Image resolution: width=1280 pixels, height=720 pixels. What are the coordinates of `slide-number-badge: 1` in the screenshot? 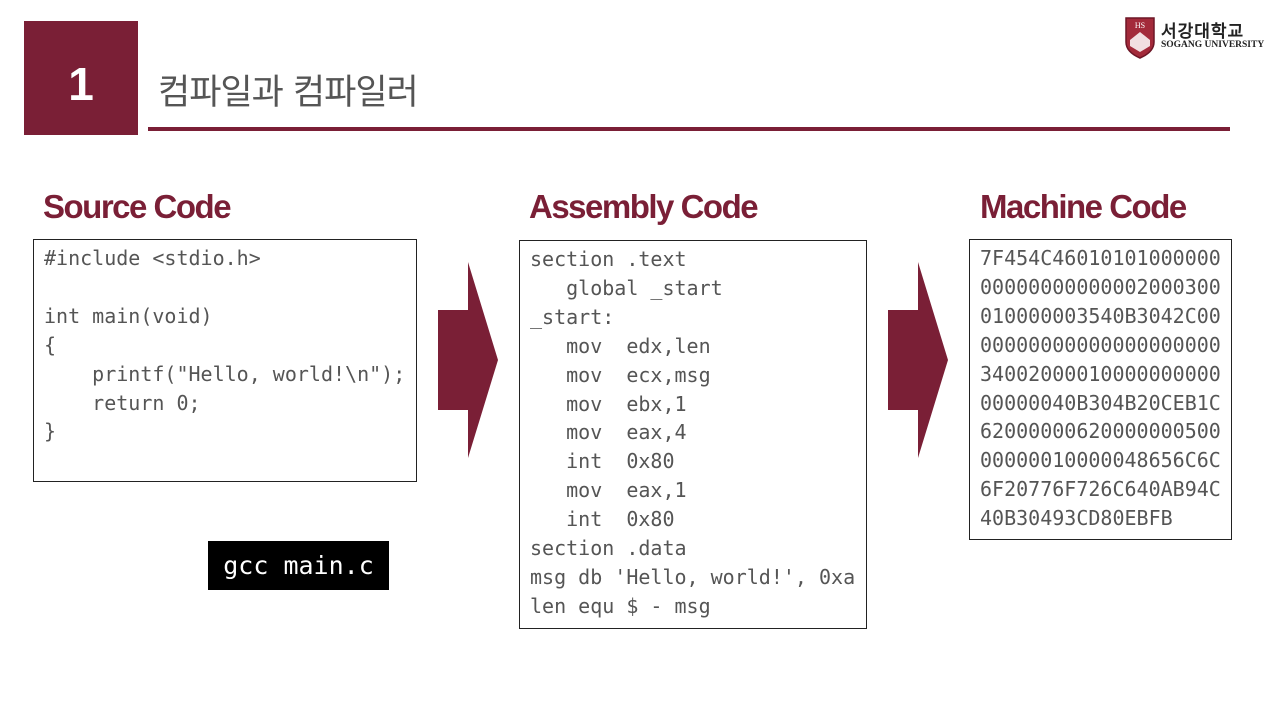 It's located at (81, 78).